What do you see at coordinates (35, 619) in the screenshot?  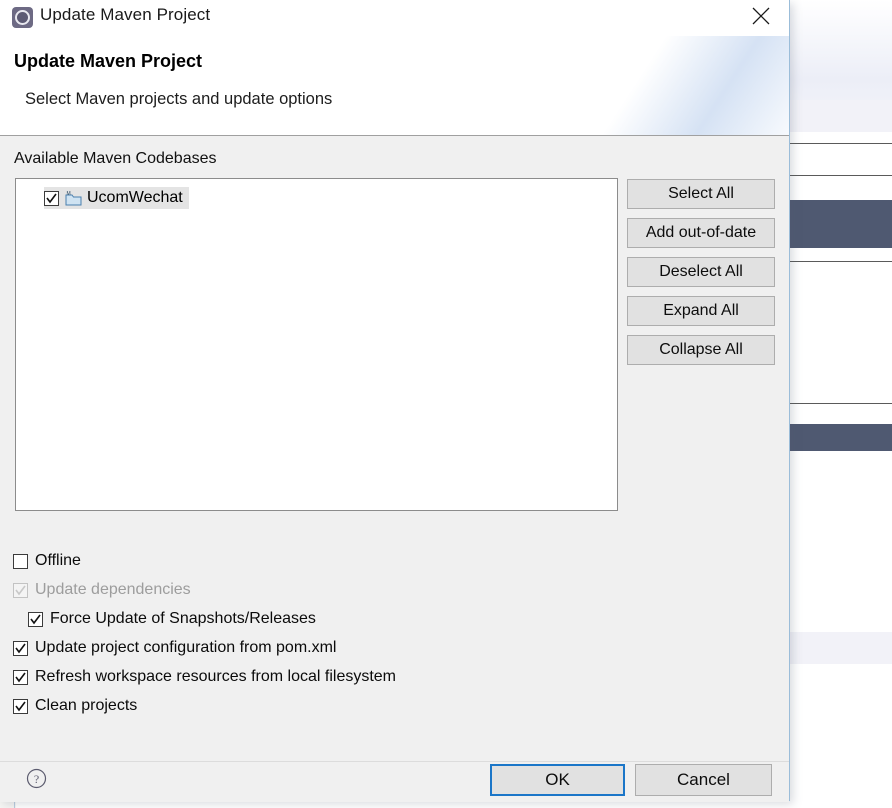 I see `force-update-checkbox` at bounding box center [35, 619].